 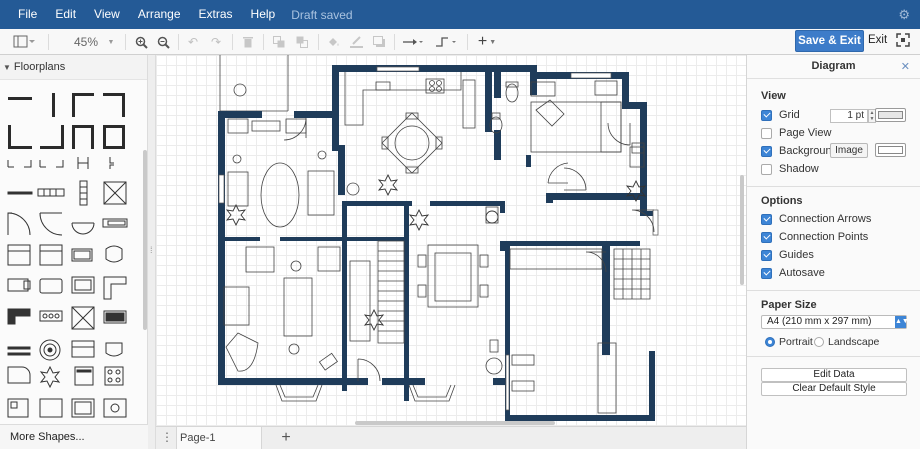 What do you see at coordinates (279, 42) in the screenshot?
I see `to-front-icon` at bounding box center [279, 42].